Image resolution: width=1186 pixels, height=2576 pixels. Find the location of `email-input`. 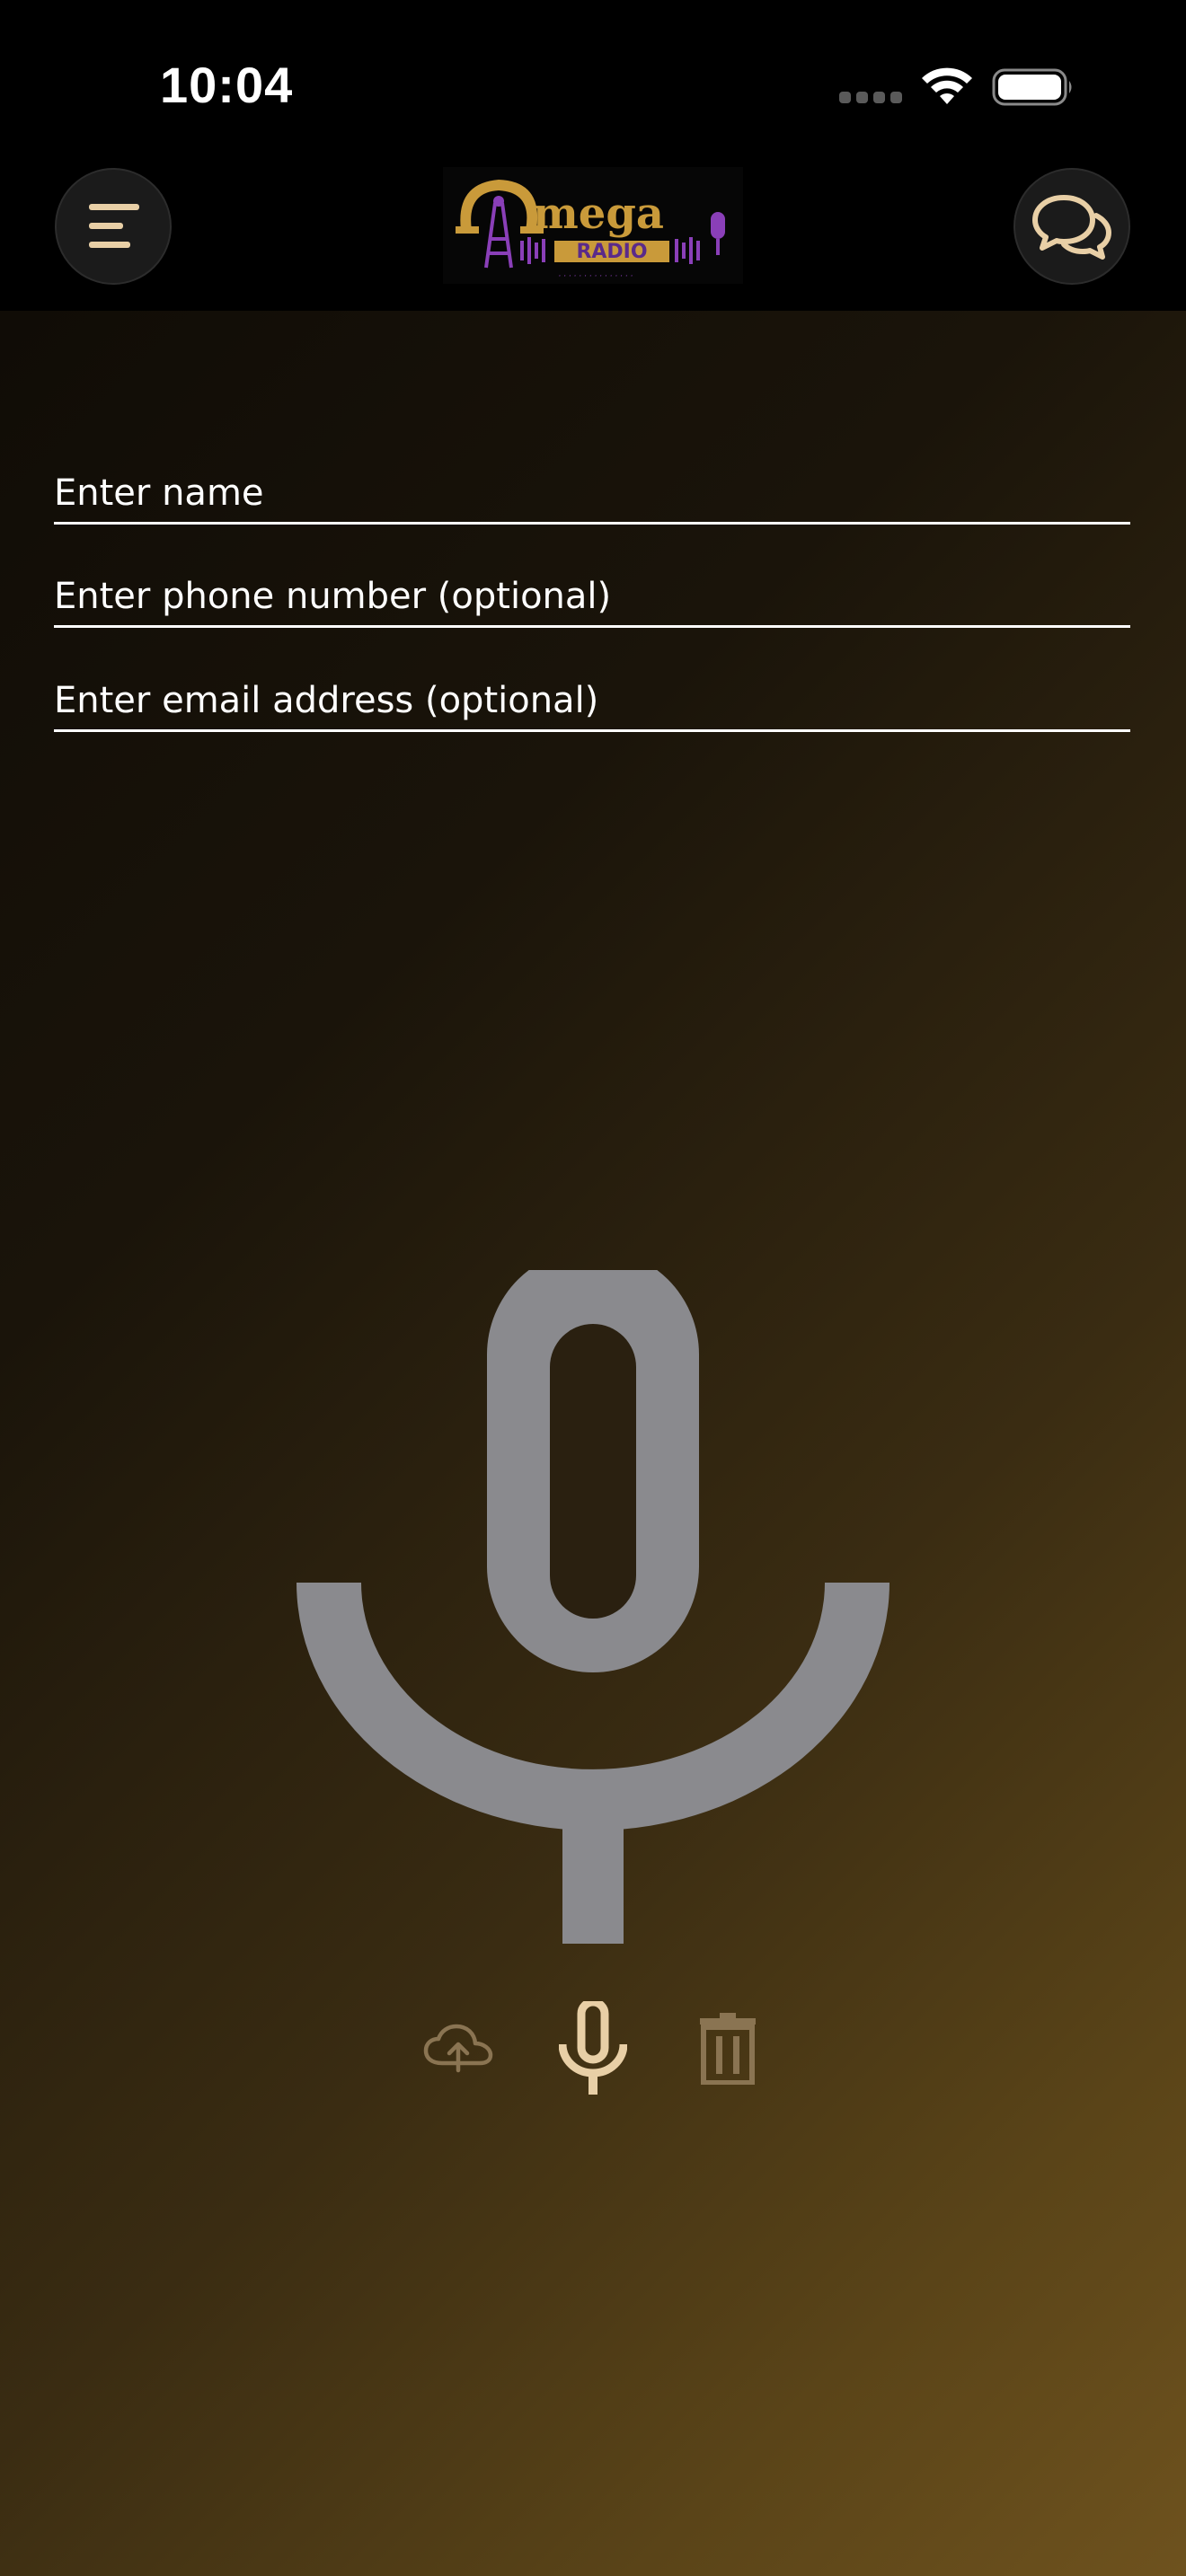

email-input is located at coordinates (592, 702).